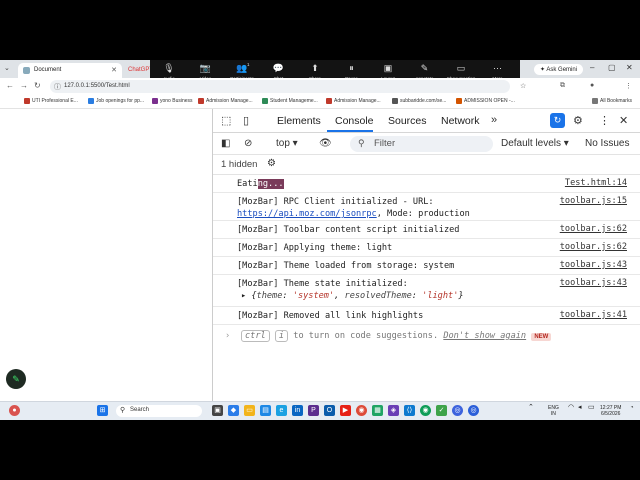  Describe the element at coordinates (313, 410) in the screenshot. I see `phonepe-icon: P` at that location.